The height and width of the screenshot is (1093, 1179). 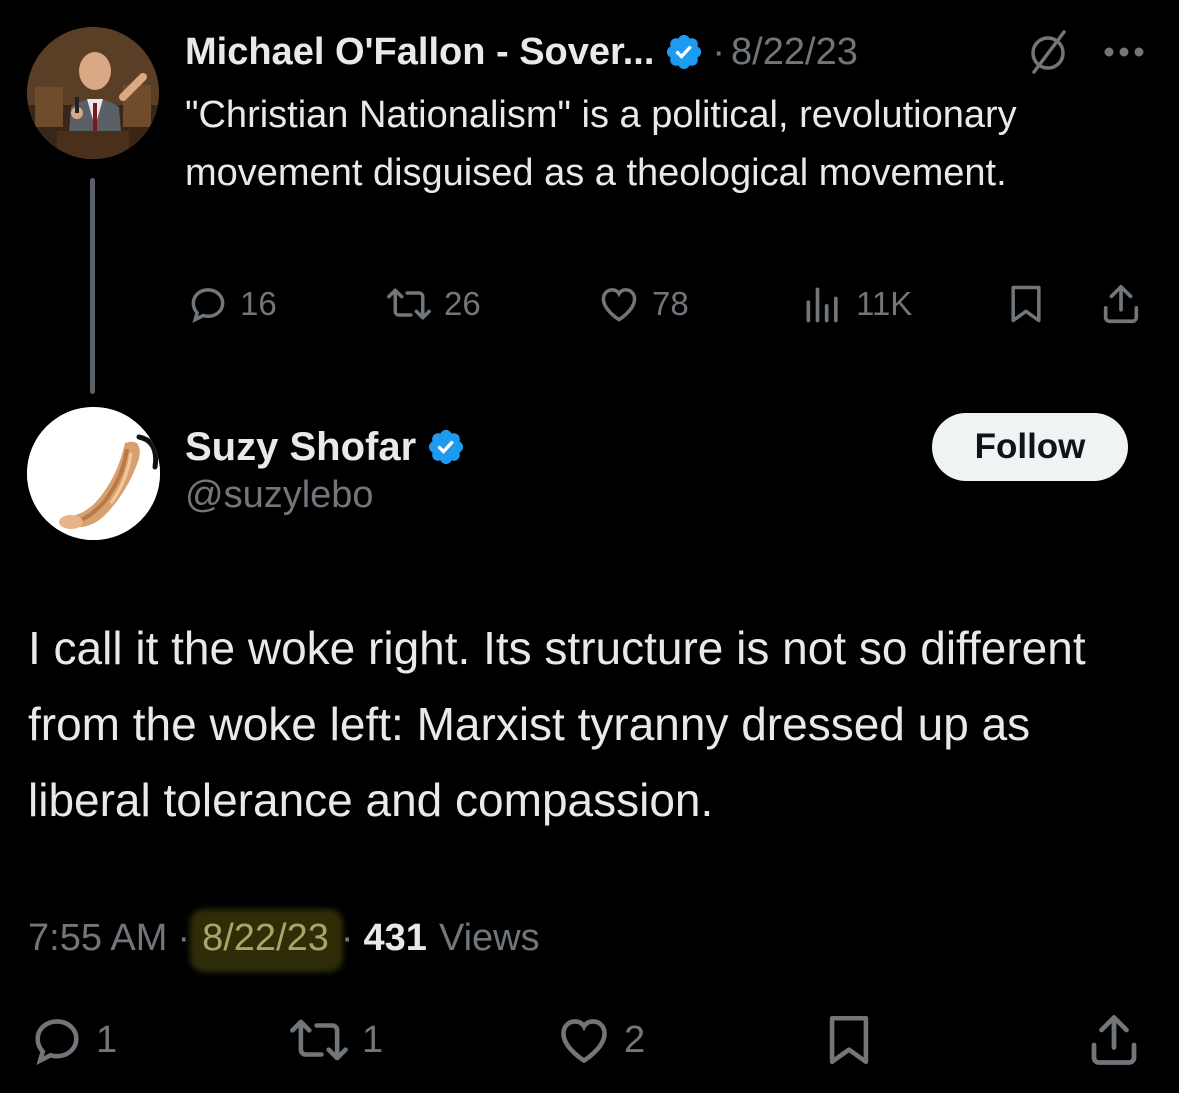 What do you see at coordinates (884, 303) in the screenshot?
I see `parent-views-count: 11K` at bounding box center [884, 303].